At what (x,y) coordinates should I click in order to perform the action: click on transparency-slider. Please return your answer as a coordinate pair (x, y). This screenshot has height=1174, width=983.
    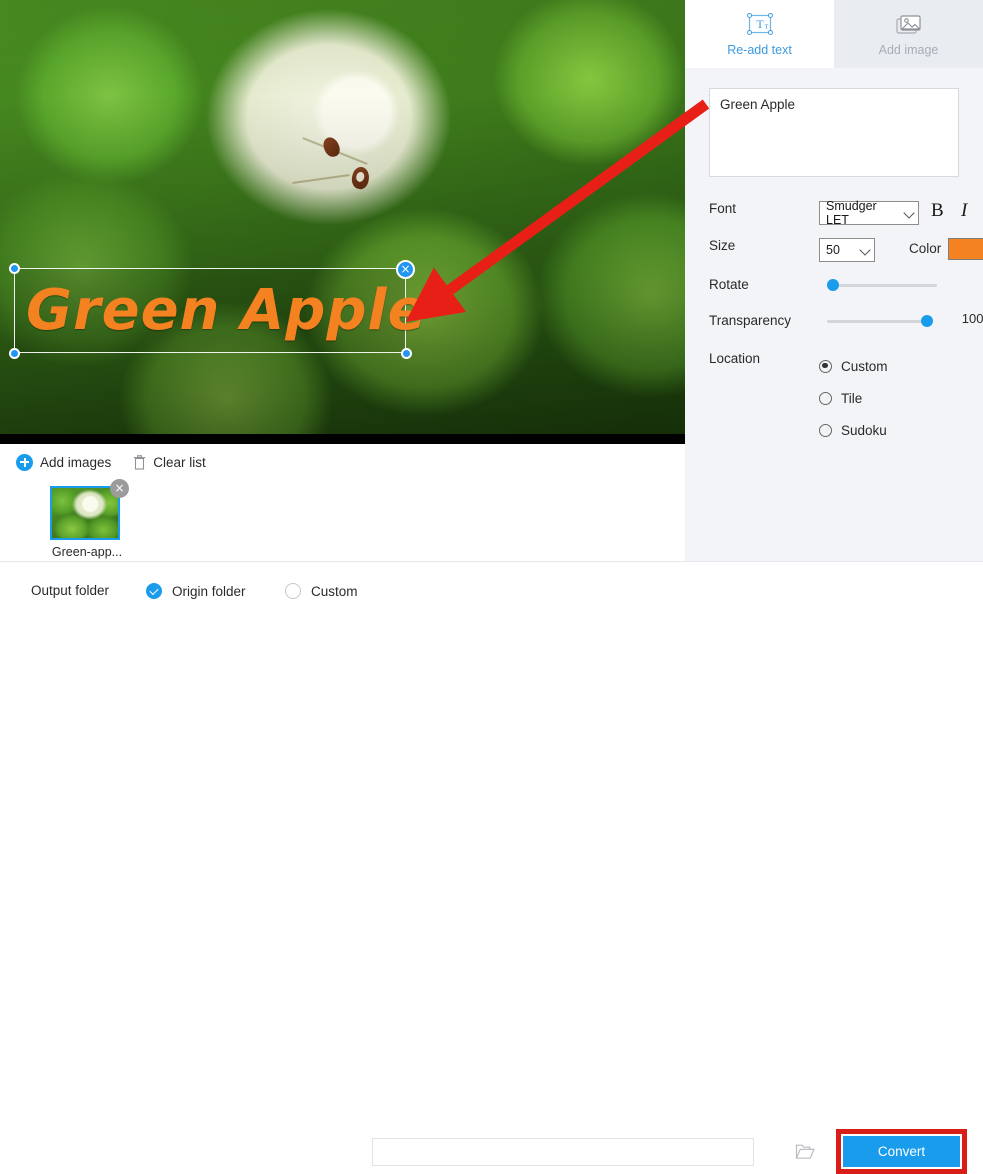
    Looking at the image, I should click on (882, 321).